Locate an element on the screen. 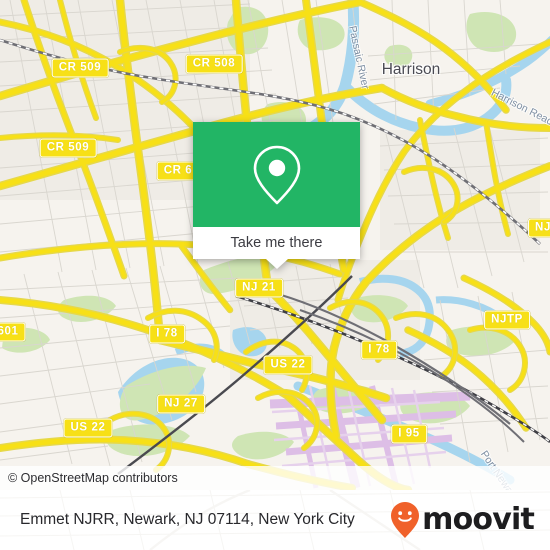  road-shield: CR 508 is located at coordinates (214, 64).